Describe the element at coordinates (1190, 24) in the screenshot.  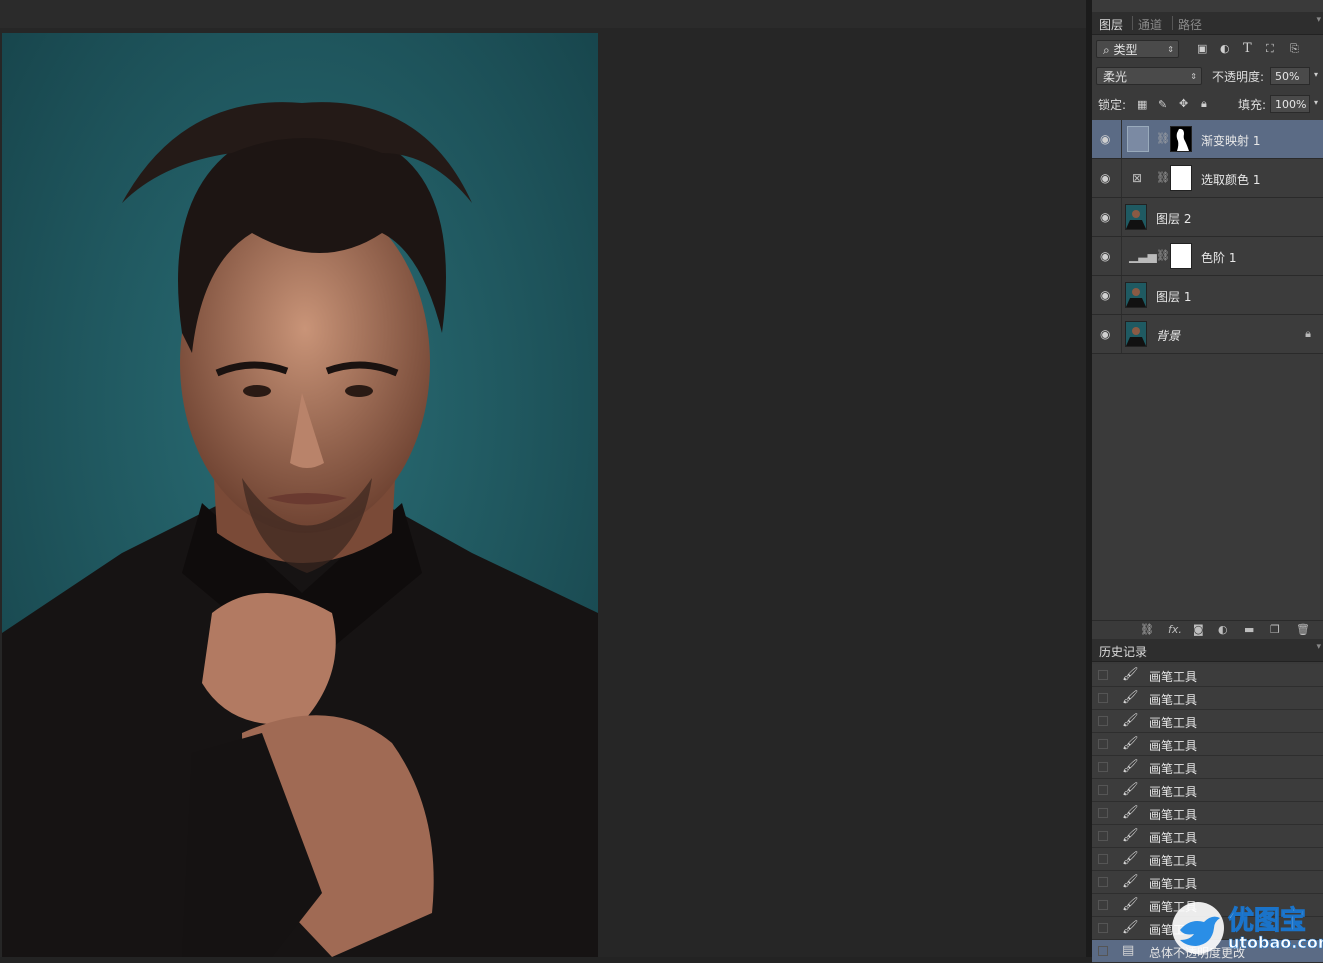
I see `tab-paths: 路径` at that location.